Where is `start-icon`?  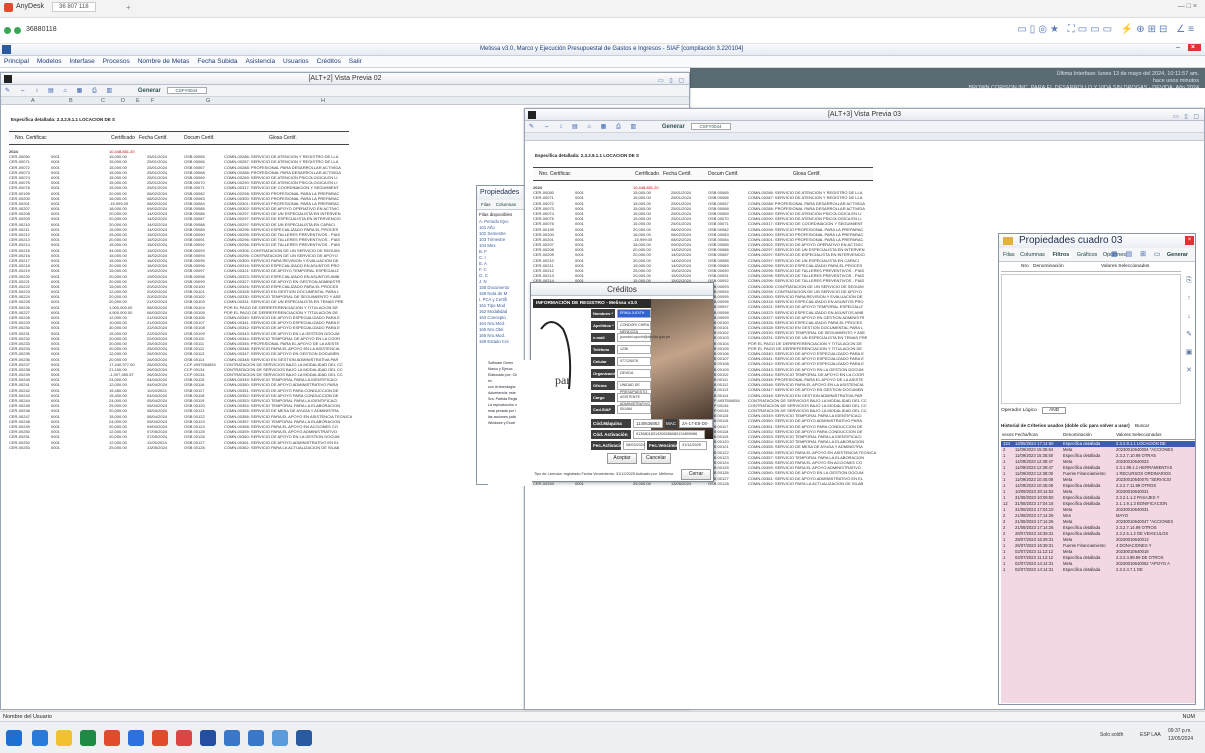 start-icon is located at coordinates (14, 738).